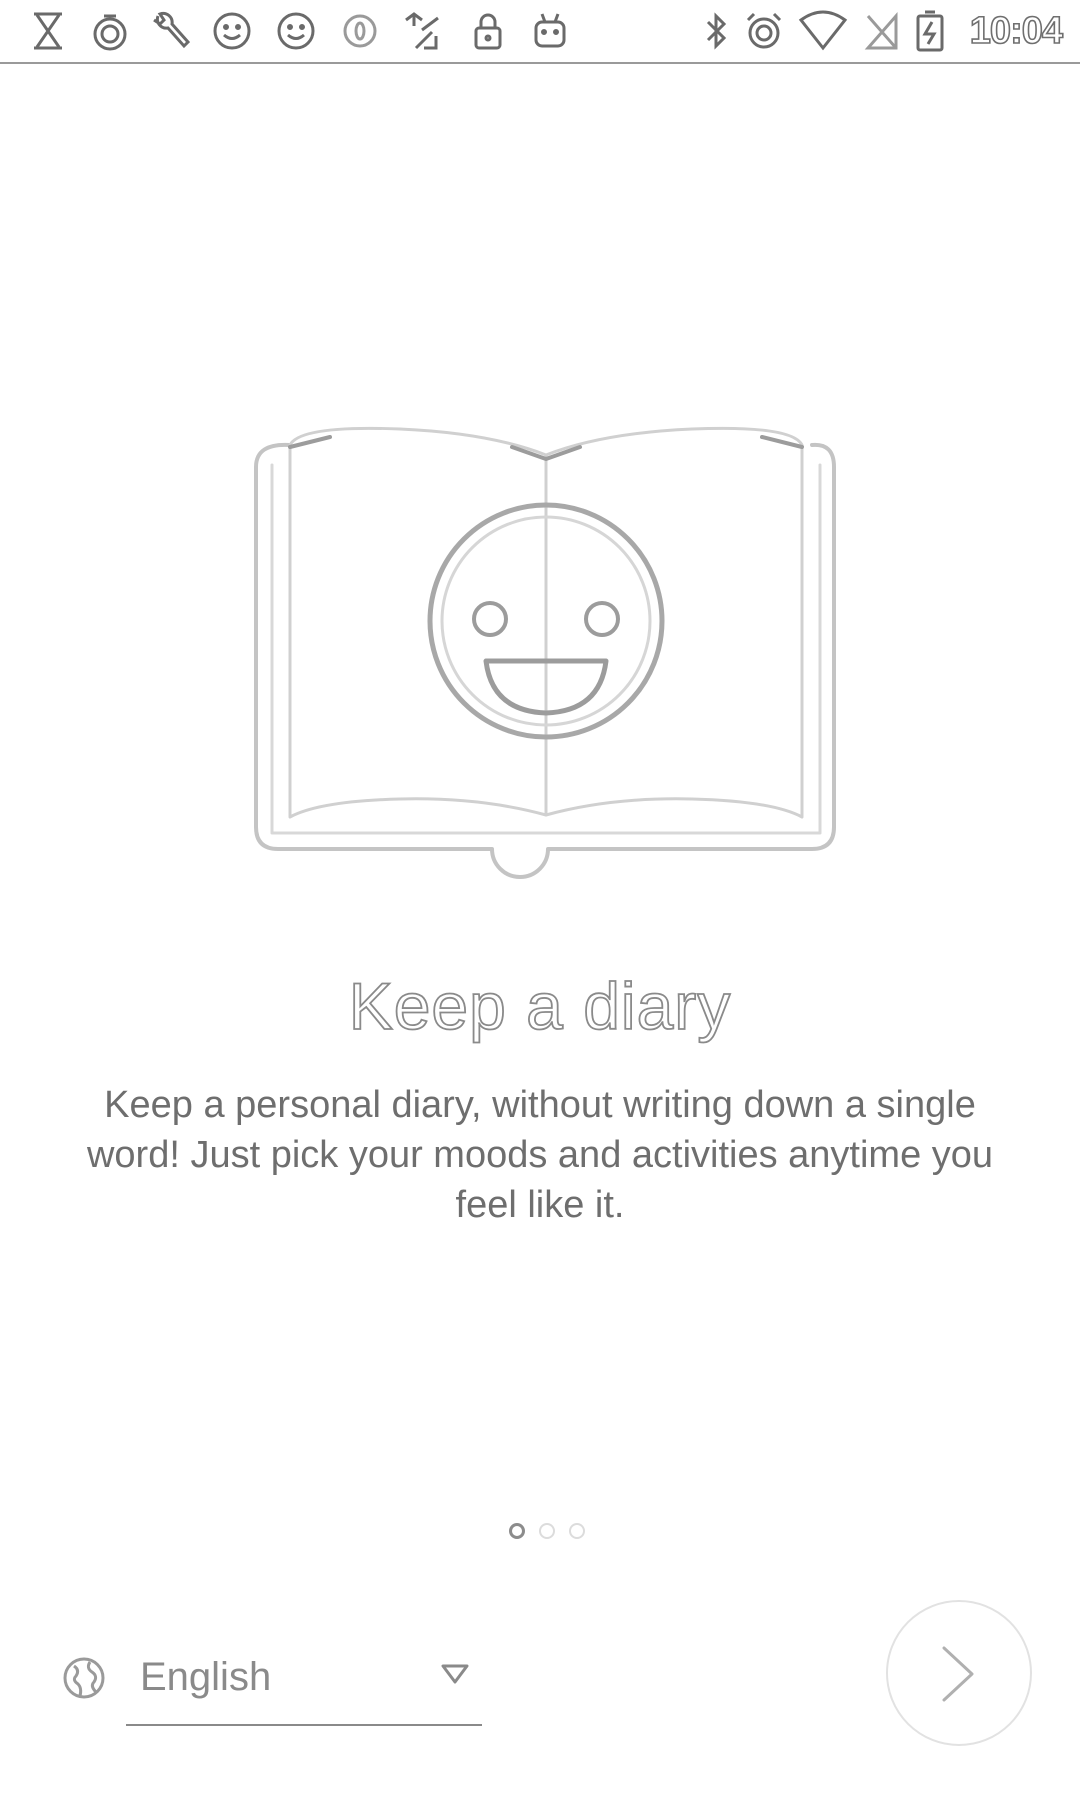 The width and height of the screenshot is (1080, 1794). What do you see at coordinates (764, 31) in the screenshot?
I see `alarm-icon` at bounding box center [764, 31].